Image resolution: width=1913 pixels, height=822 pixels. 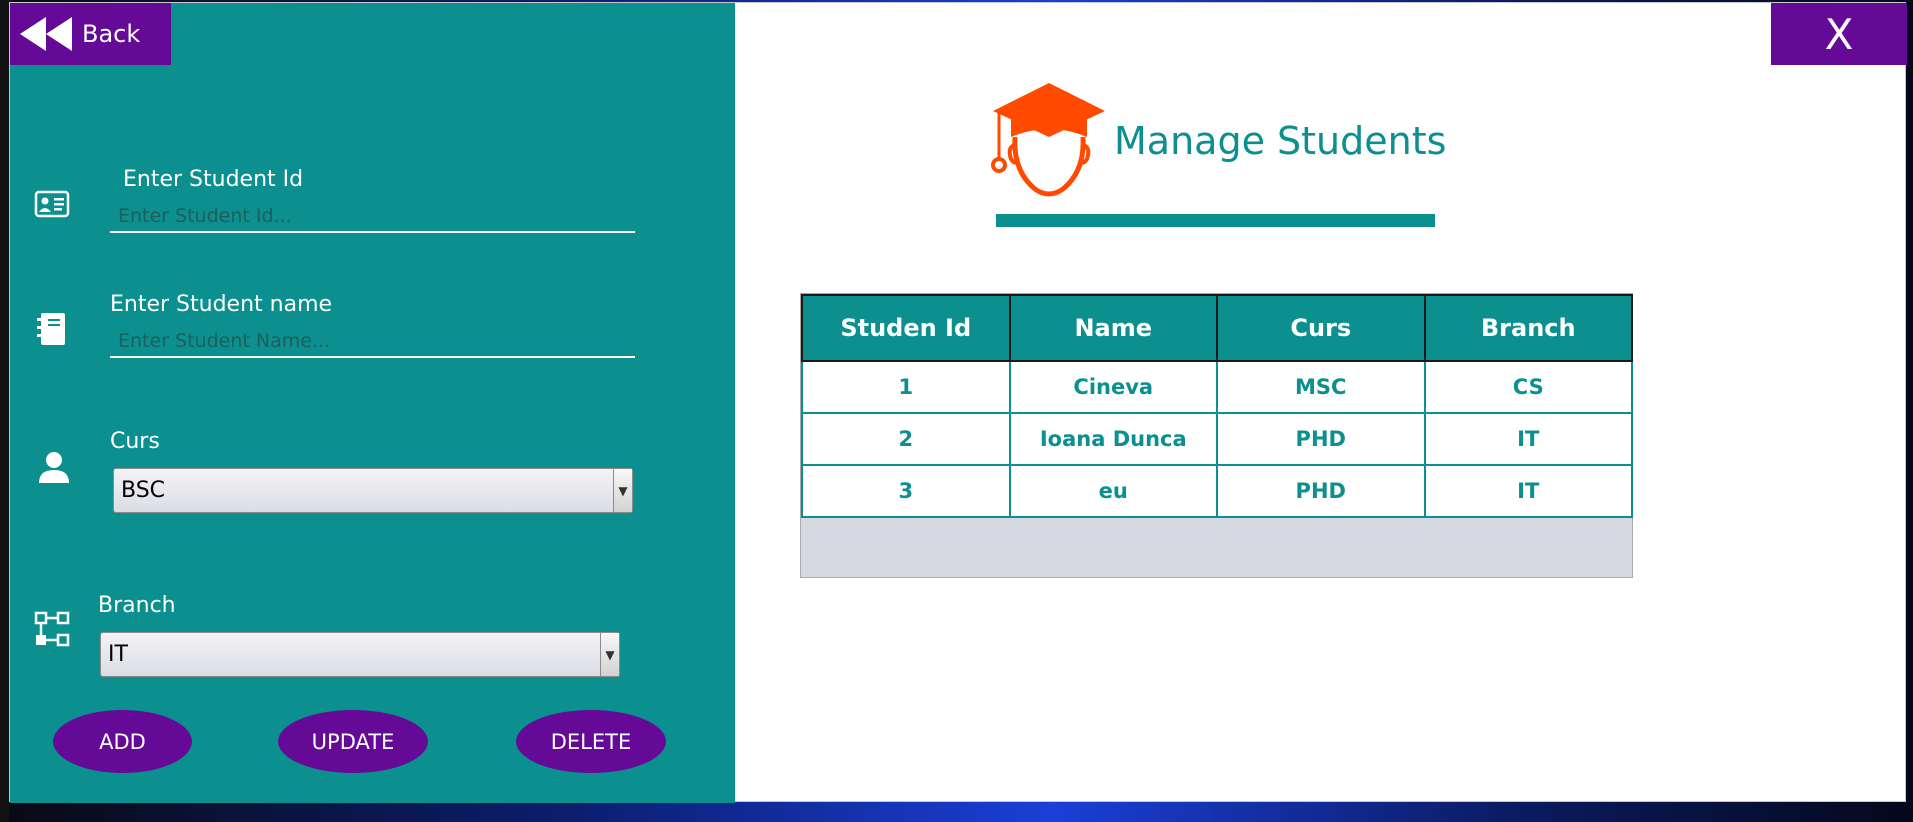 What do you see at coordinates (1215, 220) in the screenshot?
I see `title-underline` at bounding box center [1215, 220].